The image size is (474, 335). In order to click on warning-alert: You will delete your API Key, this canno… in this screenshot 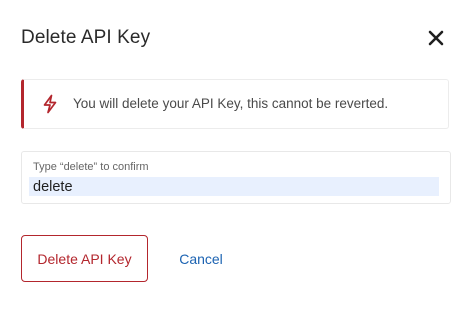, I will do `click(235, 104)`.